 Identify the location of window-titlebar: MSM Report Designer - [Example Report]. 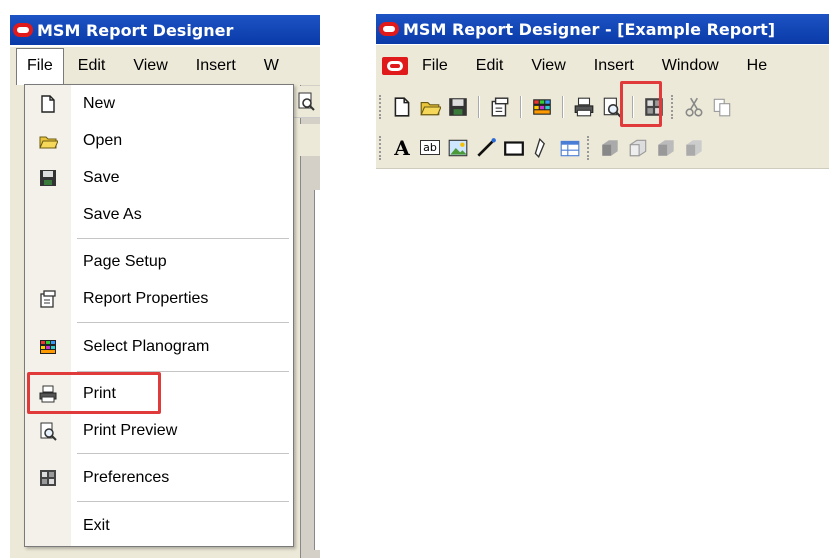
(602, 29).